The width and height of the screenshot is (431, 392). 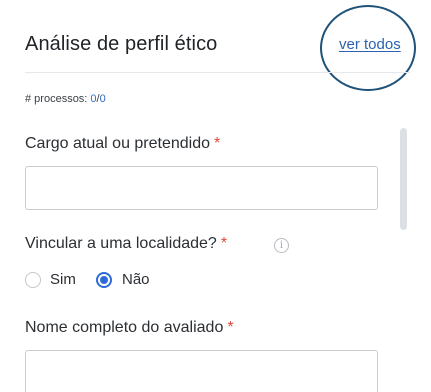 I want to click on radio-nao-label: Não, so click(x=136, y=279).